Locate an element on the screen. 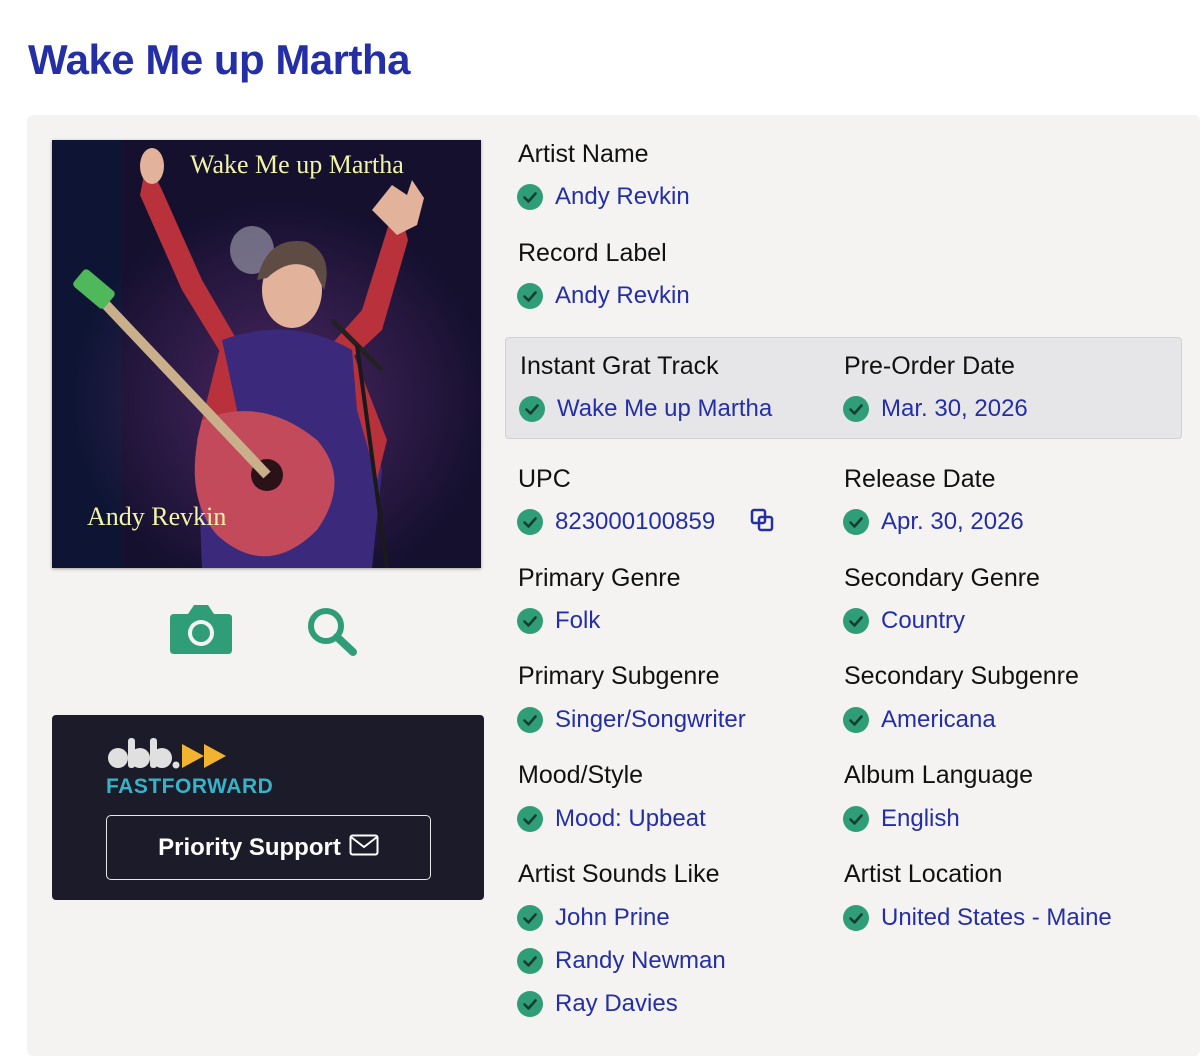  priority-support-button: Priority Support is located at coordinates (268, 847).